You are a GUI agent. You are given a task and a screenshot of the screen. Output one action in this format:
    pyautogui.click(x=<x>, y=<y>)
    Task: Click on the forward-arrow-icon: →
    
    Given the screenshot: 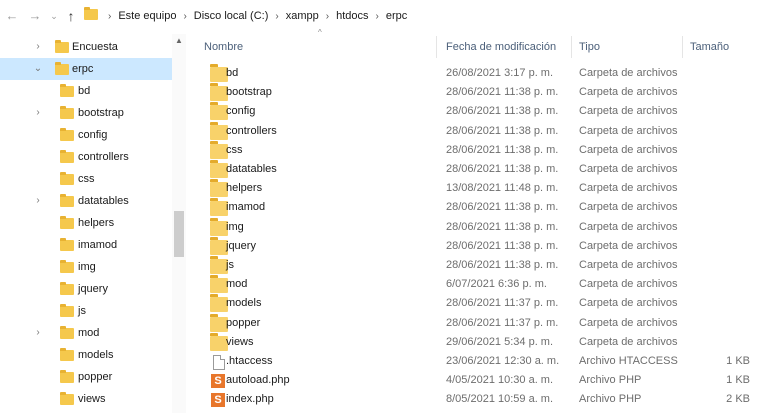 What is the action you would take?
    pyautogui.click(x=35, y=16)
    